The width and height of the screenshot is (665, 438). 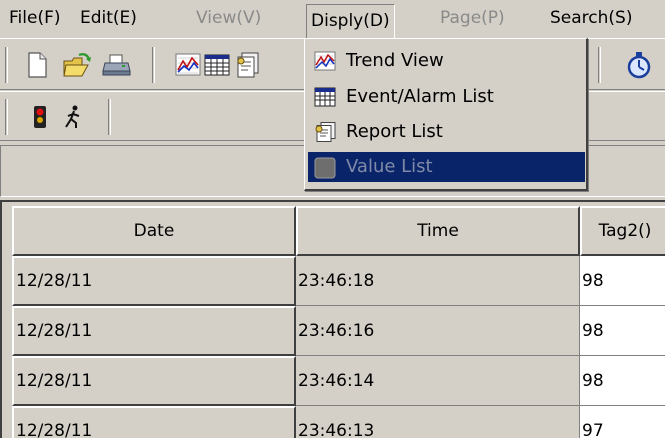 I want to click on value-list-icon, so click(x=325, y=168).